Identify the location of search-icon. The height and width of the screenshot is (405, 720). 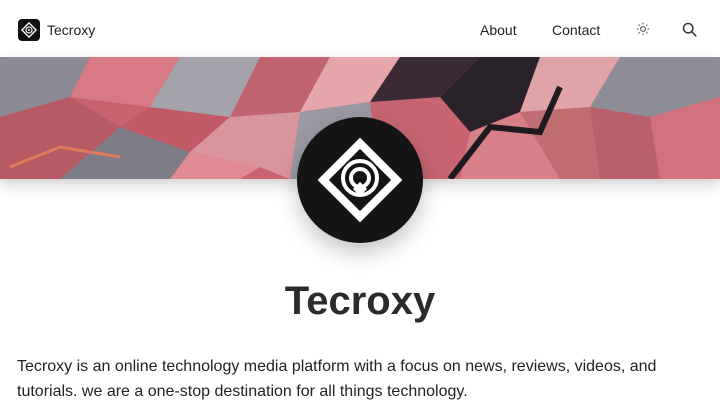
(689, 29).